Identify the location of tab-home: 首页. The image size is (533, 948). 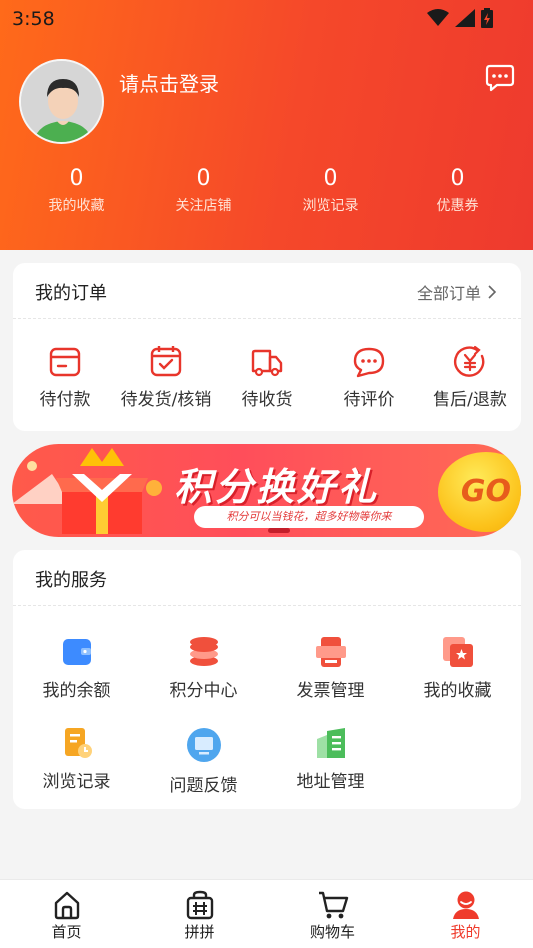
(66, 914).